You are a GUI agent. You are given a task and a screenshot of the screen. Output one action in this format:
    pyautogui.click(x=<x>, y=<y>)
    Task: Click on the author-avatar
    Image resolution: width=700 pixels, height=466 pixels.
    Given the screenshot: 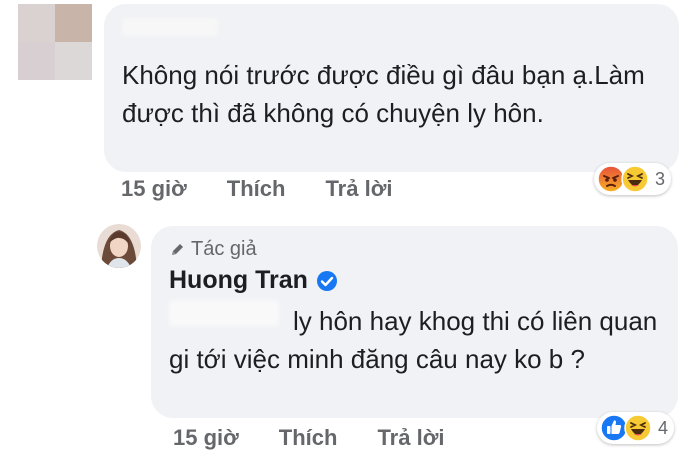 What is the action you would take?
    pyautogui.click(x=119, y=246)
    